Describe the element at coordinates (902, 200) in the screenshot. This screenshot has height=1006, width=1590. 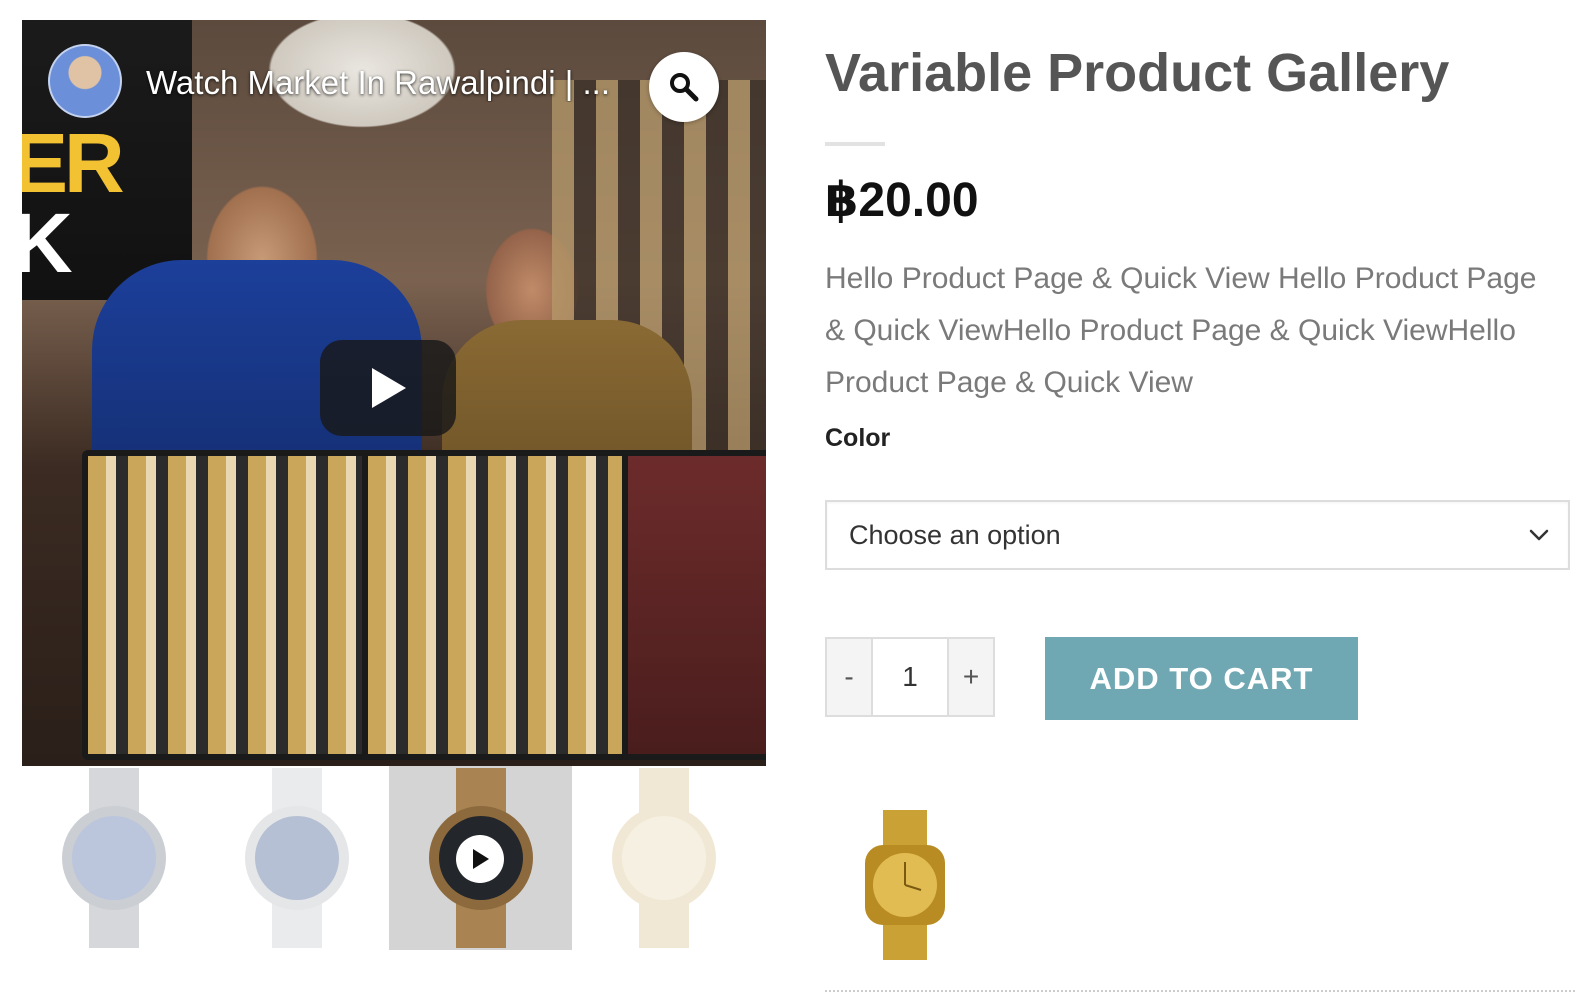
I see `product-price: ฿20.00` at that location.